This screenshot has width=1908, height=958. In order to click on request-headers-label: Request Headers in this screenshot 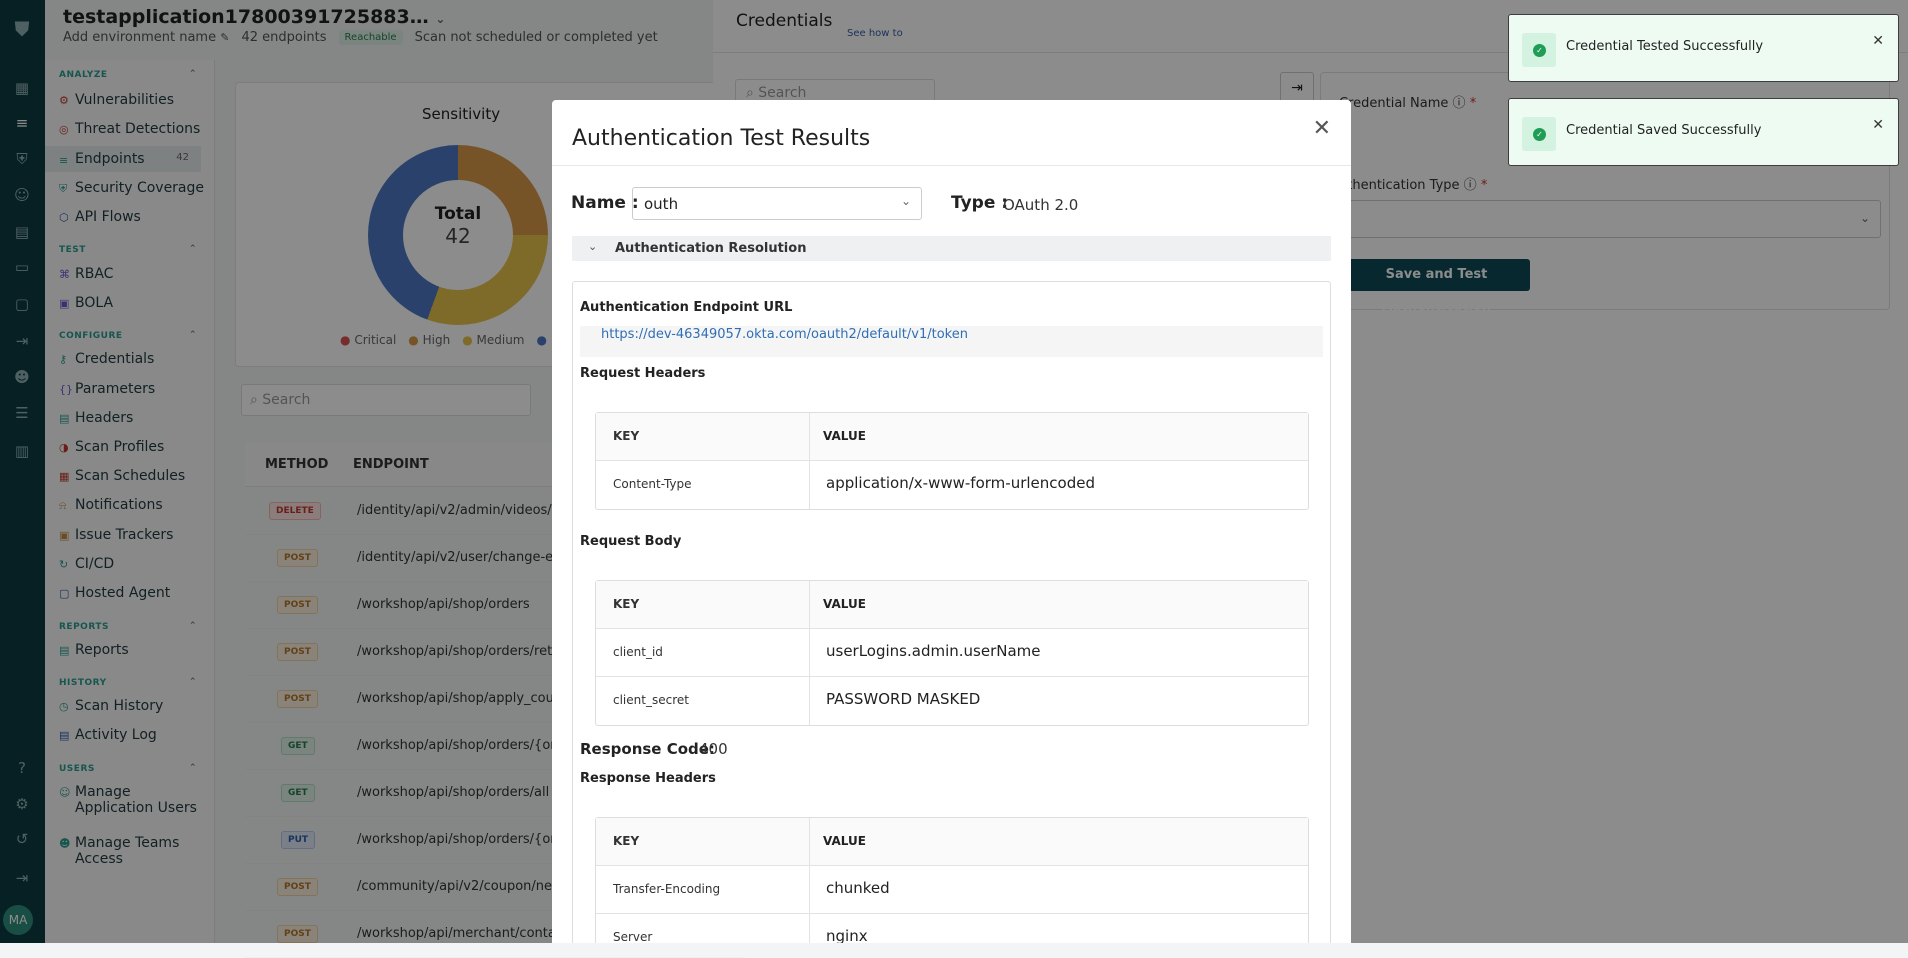, I will do `click(643, 373)`.